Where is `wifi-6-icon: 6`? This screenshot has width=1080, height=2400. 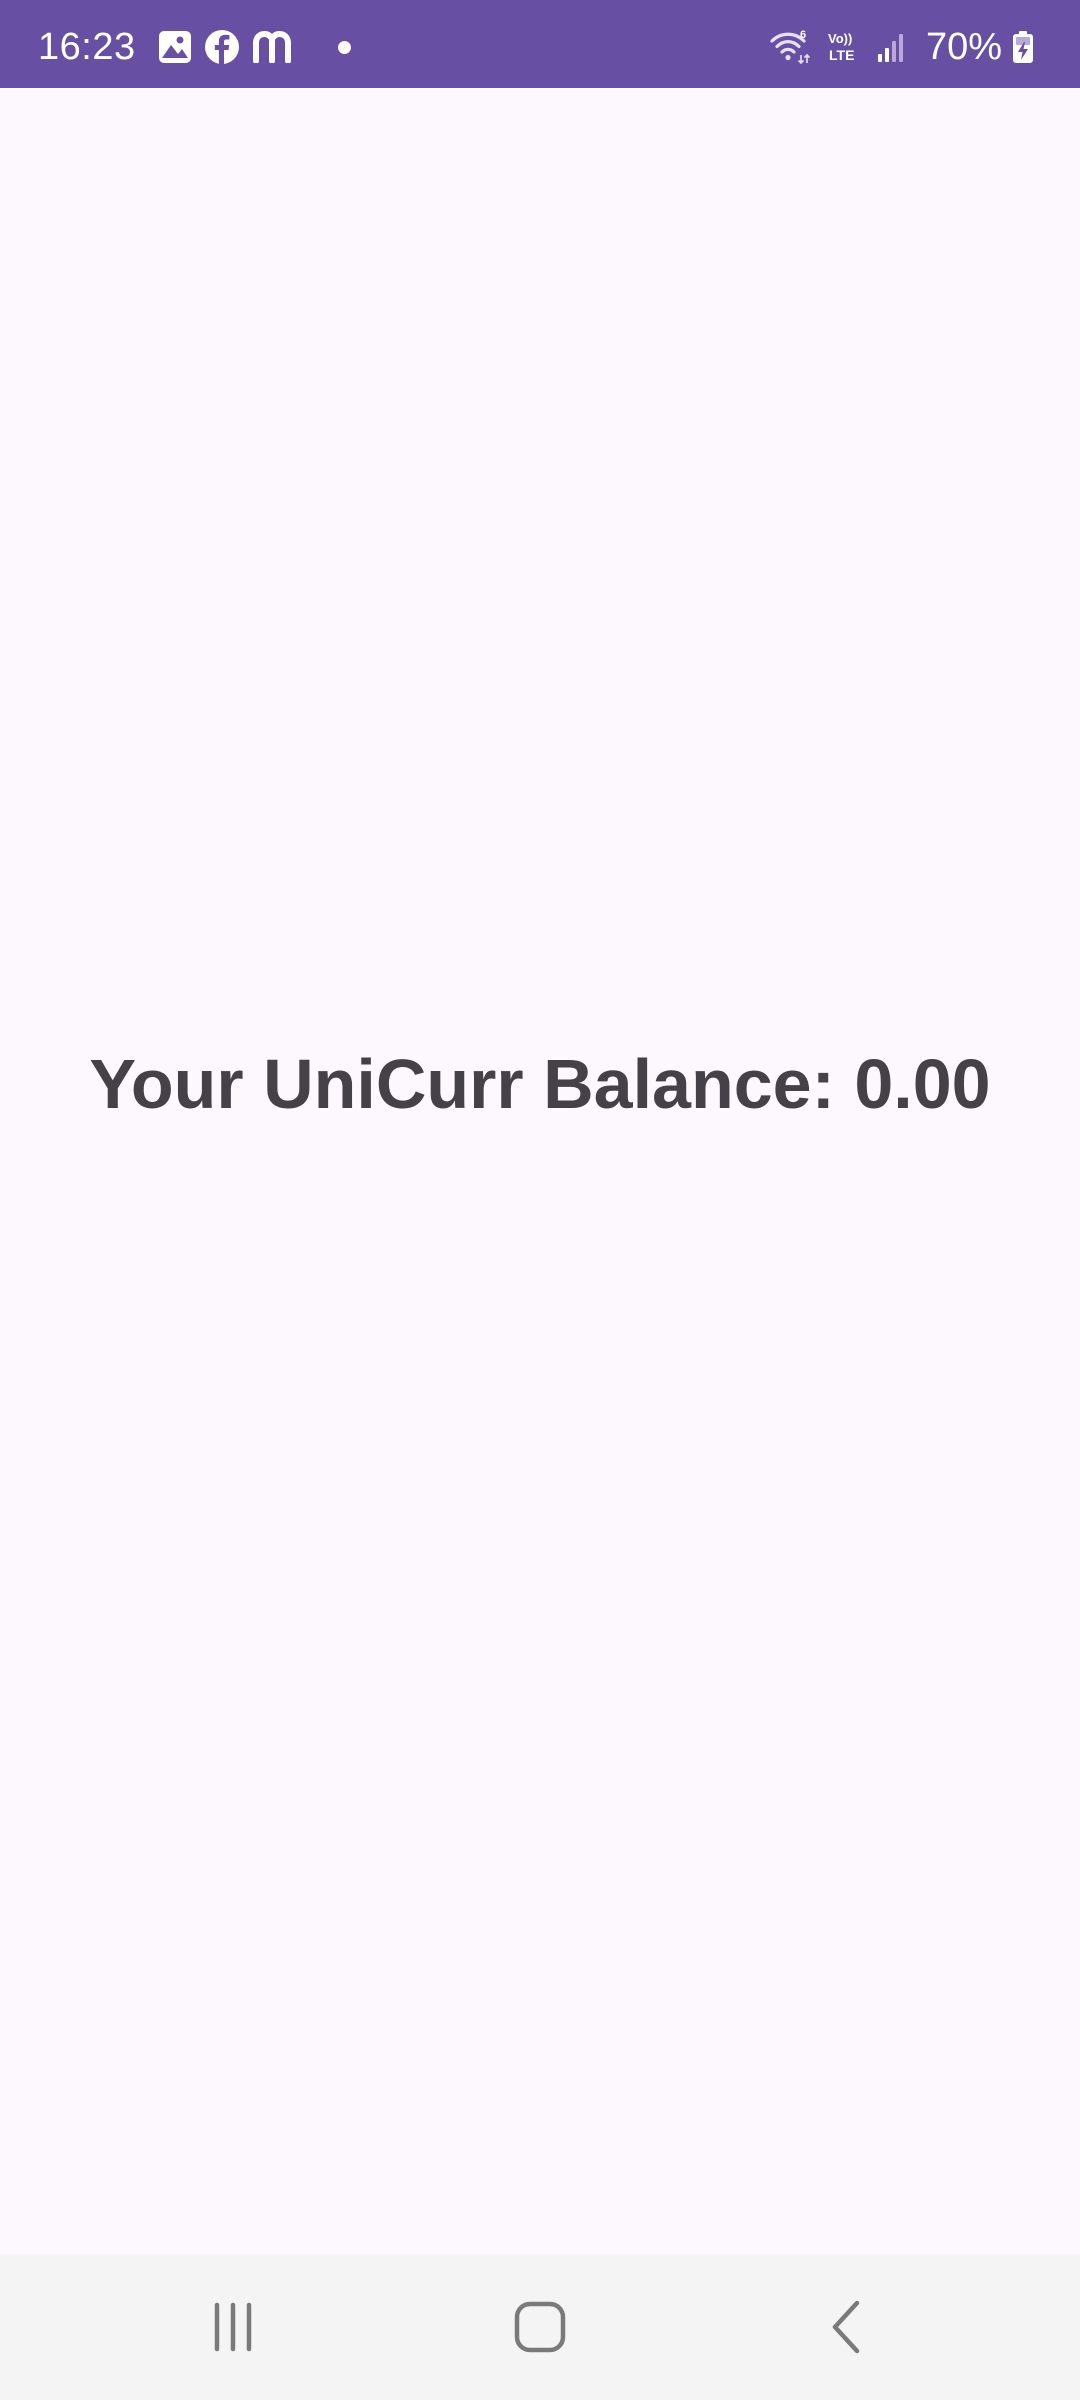
wifi-6-icon: 6 is located at coordinates (791, 47).